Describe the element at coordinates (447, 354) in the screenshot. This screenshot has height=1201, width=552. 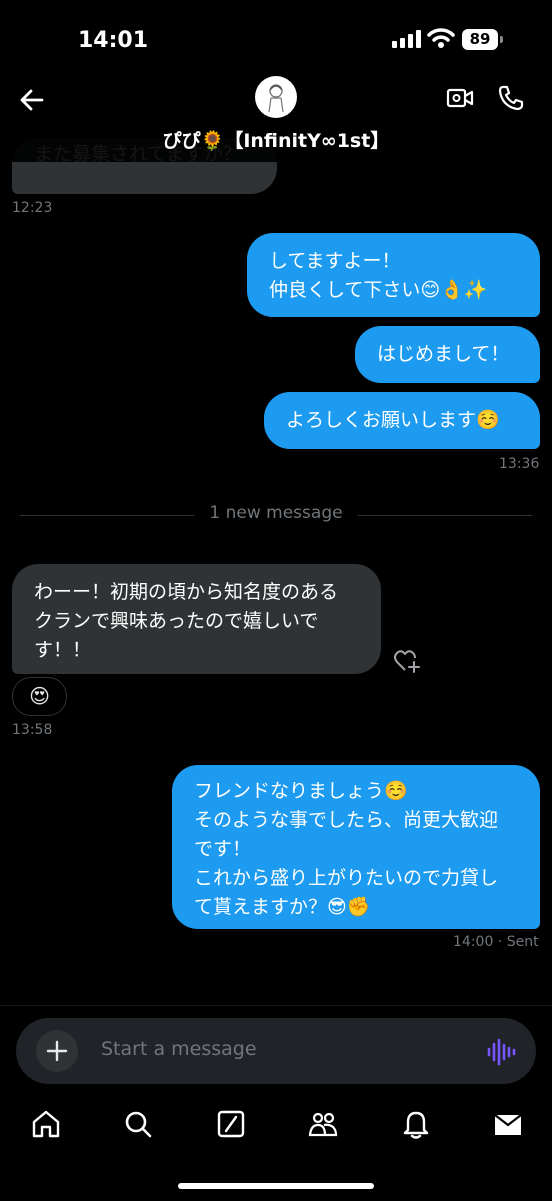
I see `message-bubble-outgoing: はじめまして！` at that location.